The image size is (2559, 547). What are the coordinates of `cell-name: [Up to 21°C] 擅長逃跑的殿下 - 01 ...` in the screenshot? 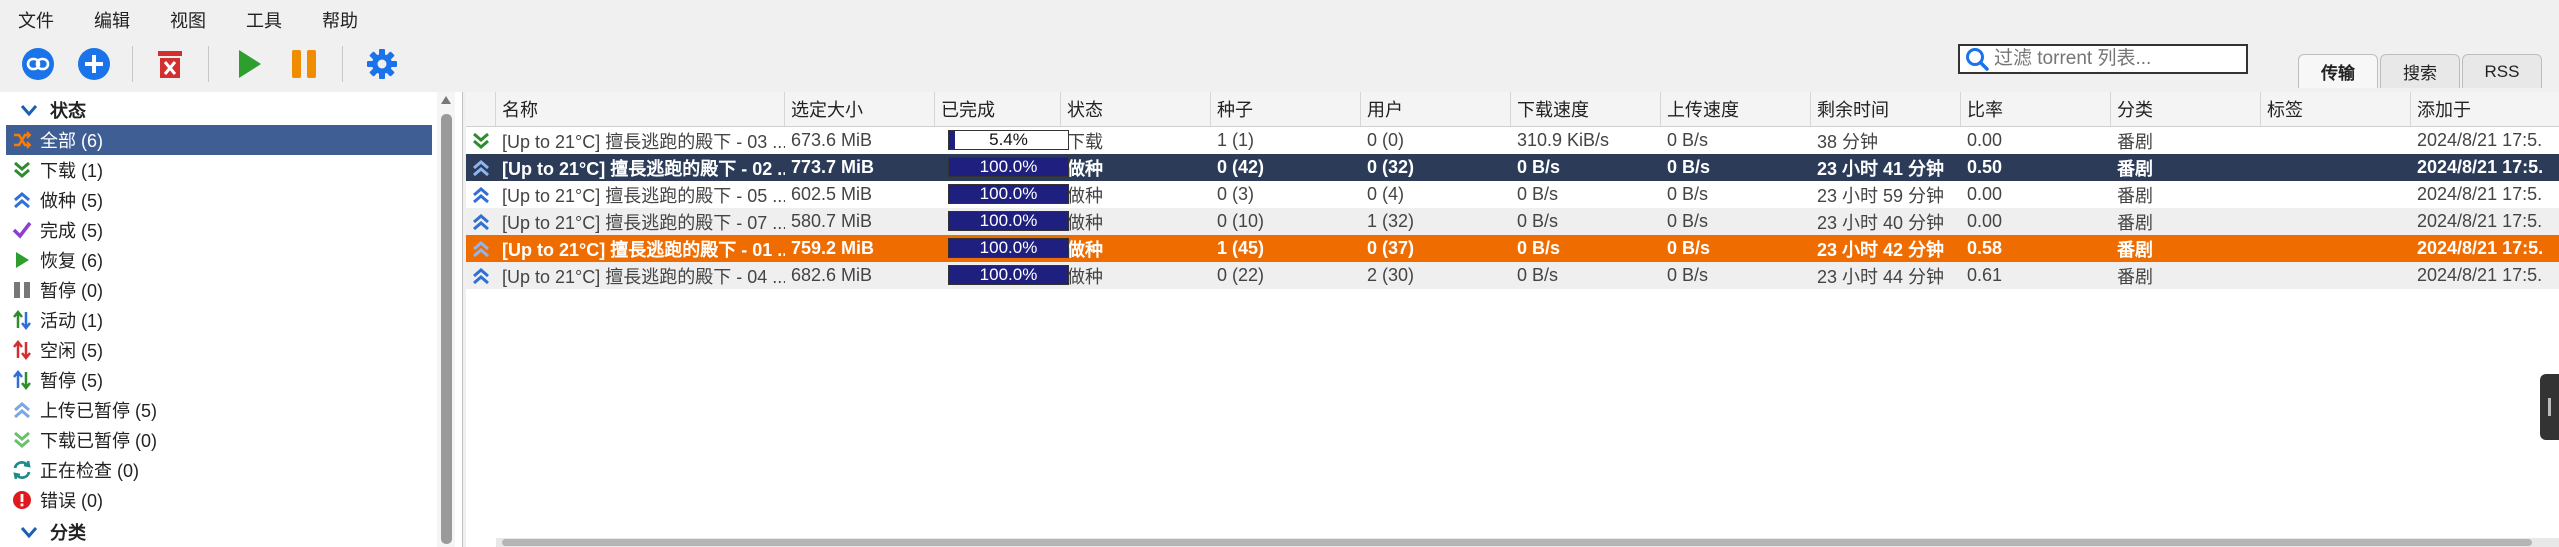 It's located at (643, 249).